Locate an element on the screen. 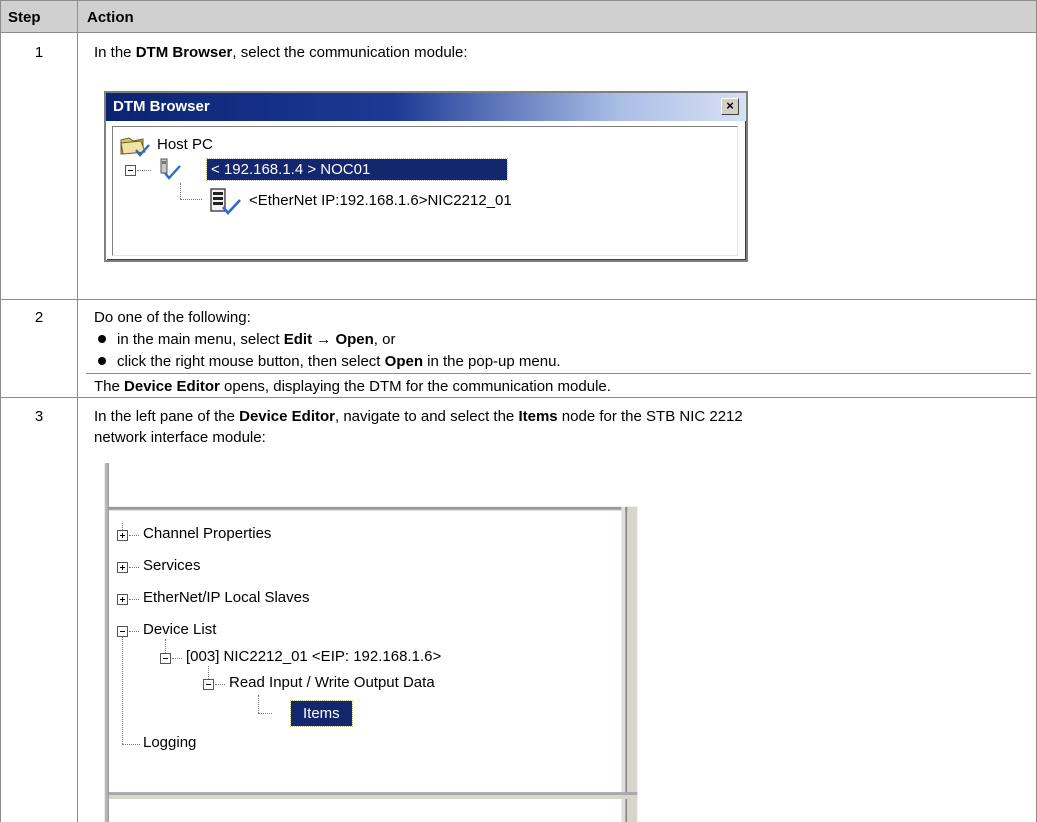 The width and height of the screenshot is (1037, 822). bullet-1-pre: in the main menu, select is located at coordinates (200, 339).